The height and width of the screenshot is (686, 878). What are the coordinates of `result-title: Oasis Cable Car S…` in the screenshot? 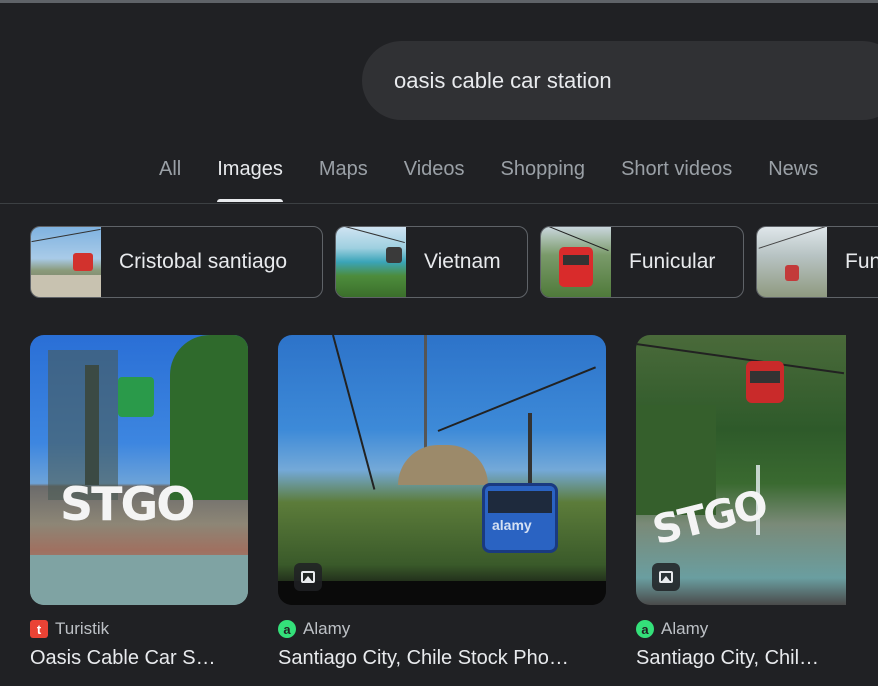 It's located at (139, 658).